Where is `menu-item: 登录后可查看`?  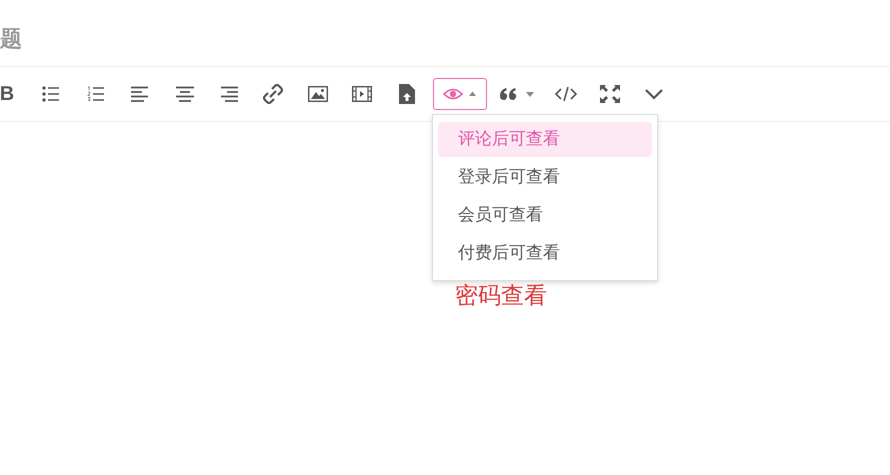 menu-item: 登录后可查看 is located at coordinates (545, 177).